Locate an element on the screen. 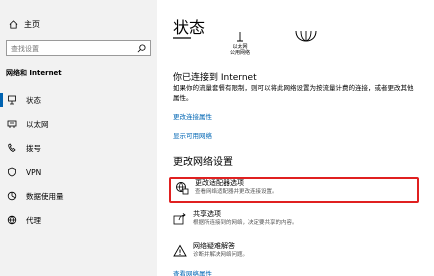 The height and width of the screenshot is (276, 434). option-title: 网络疑难解答 is located at coordinates (214, 246).